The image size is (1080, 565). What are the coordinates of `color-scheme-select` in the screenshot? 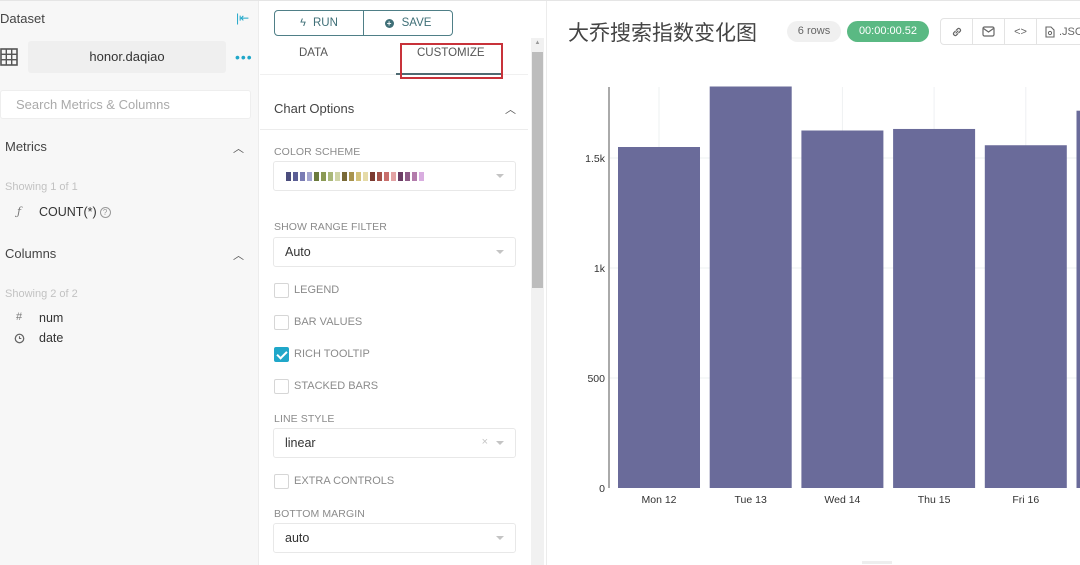 It's located at (394, 176).